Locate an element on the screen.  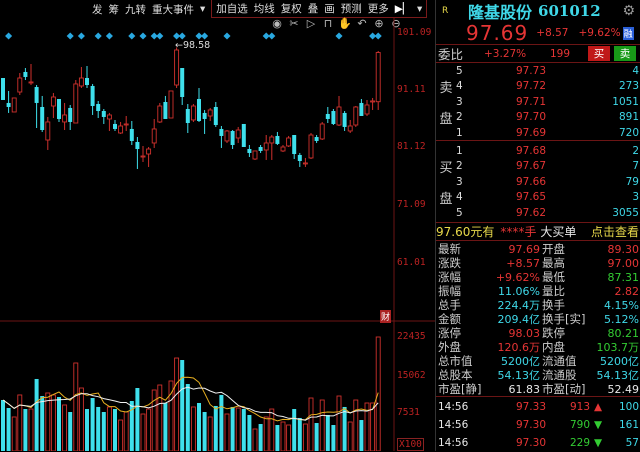
sell-level-row: 1 97.69 720 is located at coordinates (538, 132).